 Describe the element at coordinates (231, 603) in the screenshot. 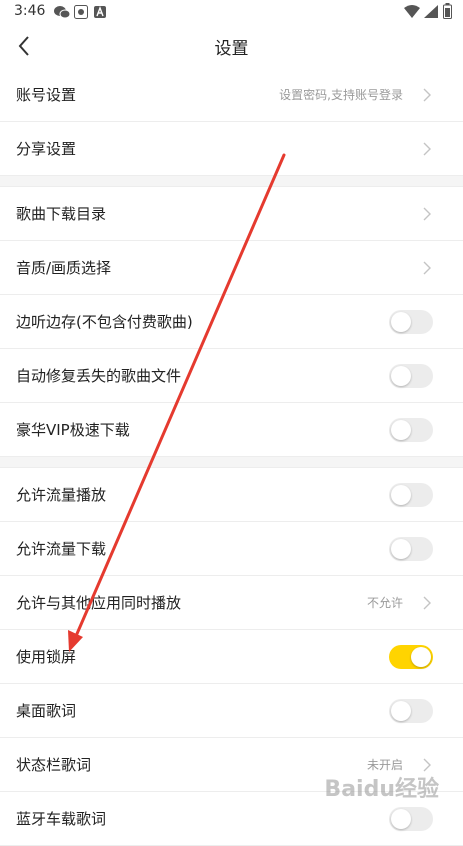

I see `other-apps-row: 允许与其他应用同时播放 不允许` at that location.